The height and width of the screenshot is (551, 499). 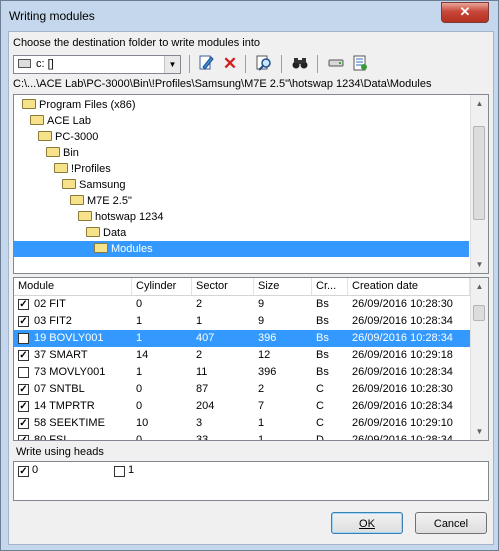 I want to click on head-label: 0, so click(x=35, y=470).